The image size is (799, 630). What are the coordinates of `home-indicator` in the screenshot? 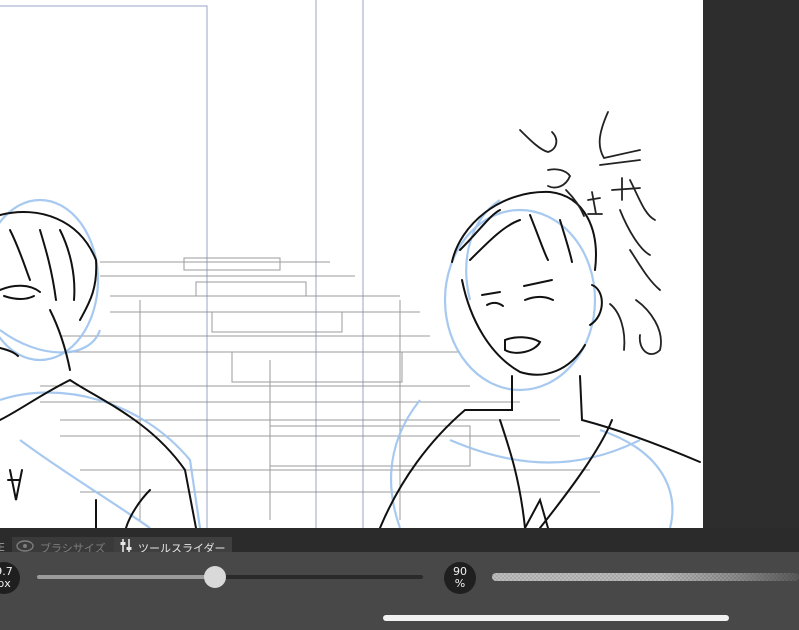 It's located at (556, 618).